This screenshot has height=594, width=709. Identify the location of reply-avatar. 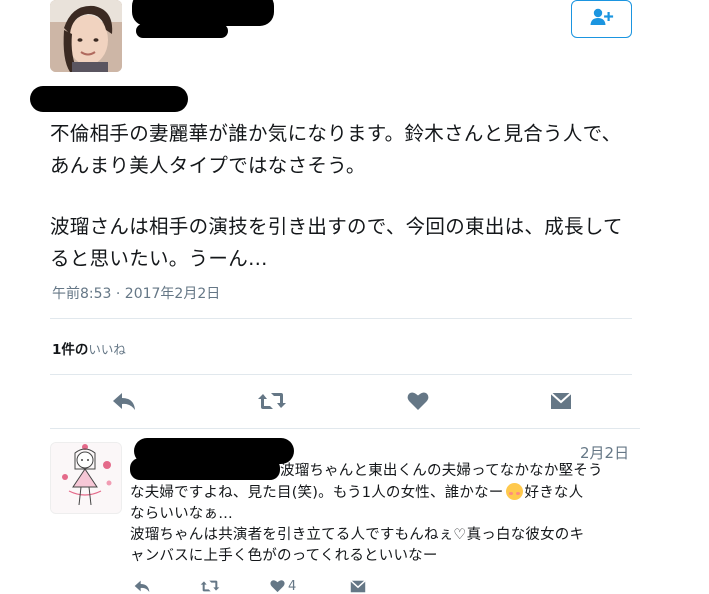
(86, 478).